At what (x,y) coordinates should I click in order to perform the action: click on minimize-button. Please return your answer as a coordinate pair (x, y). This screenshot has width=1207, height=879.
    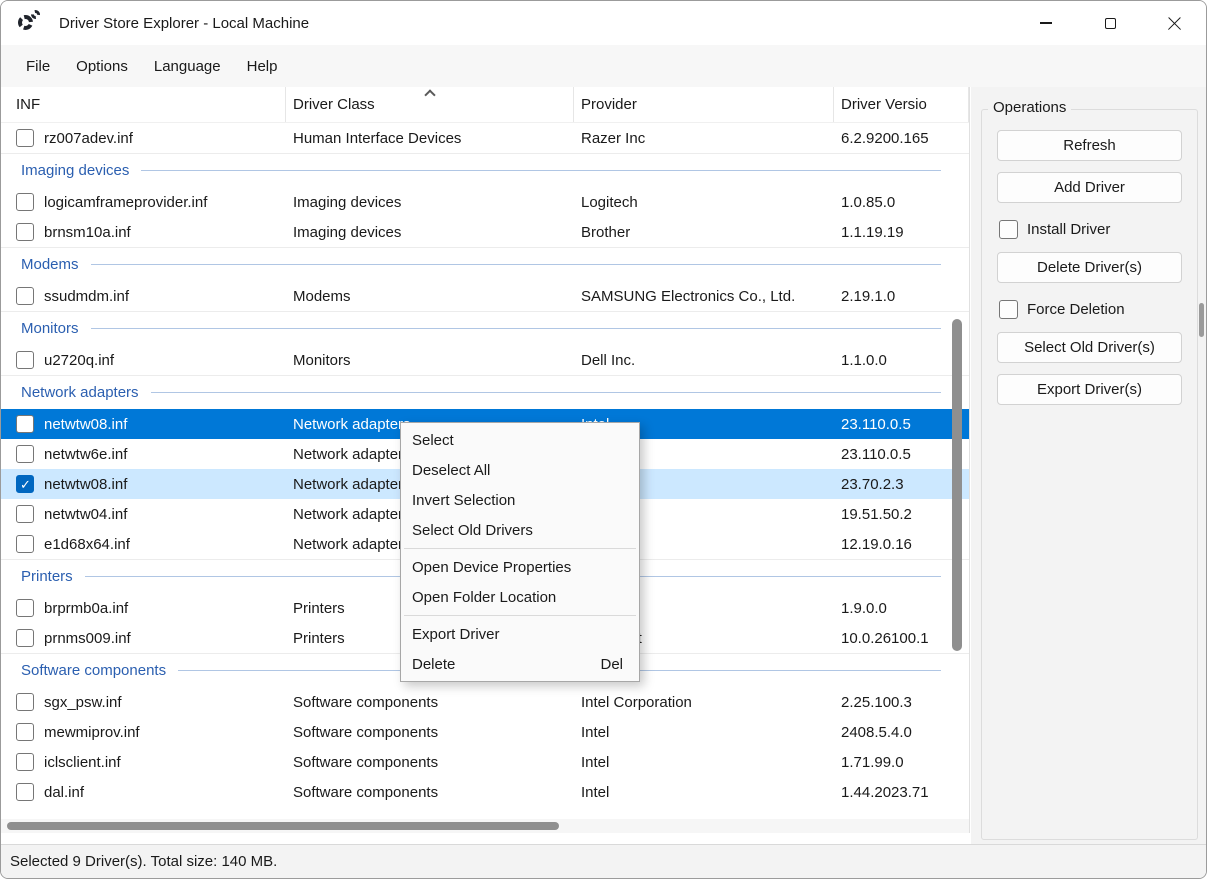
    Looking at the image, I should click on (1046, 23).